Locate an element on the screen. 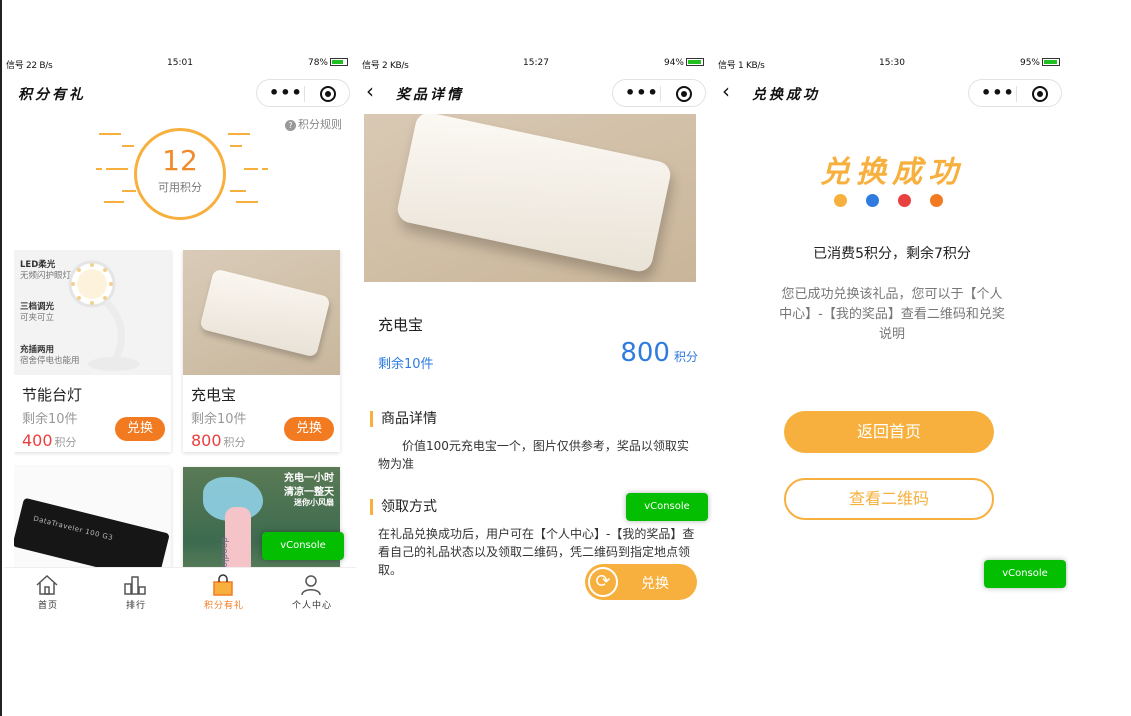 Image resolution: width=1131 pixels, height=716 pixels. back-home-button: 返回首页 is located at coordinates (889, 432).